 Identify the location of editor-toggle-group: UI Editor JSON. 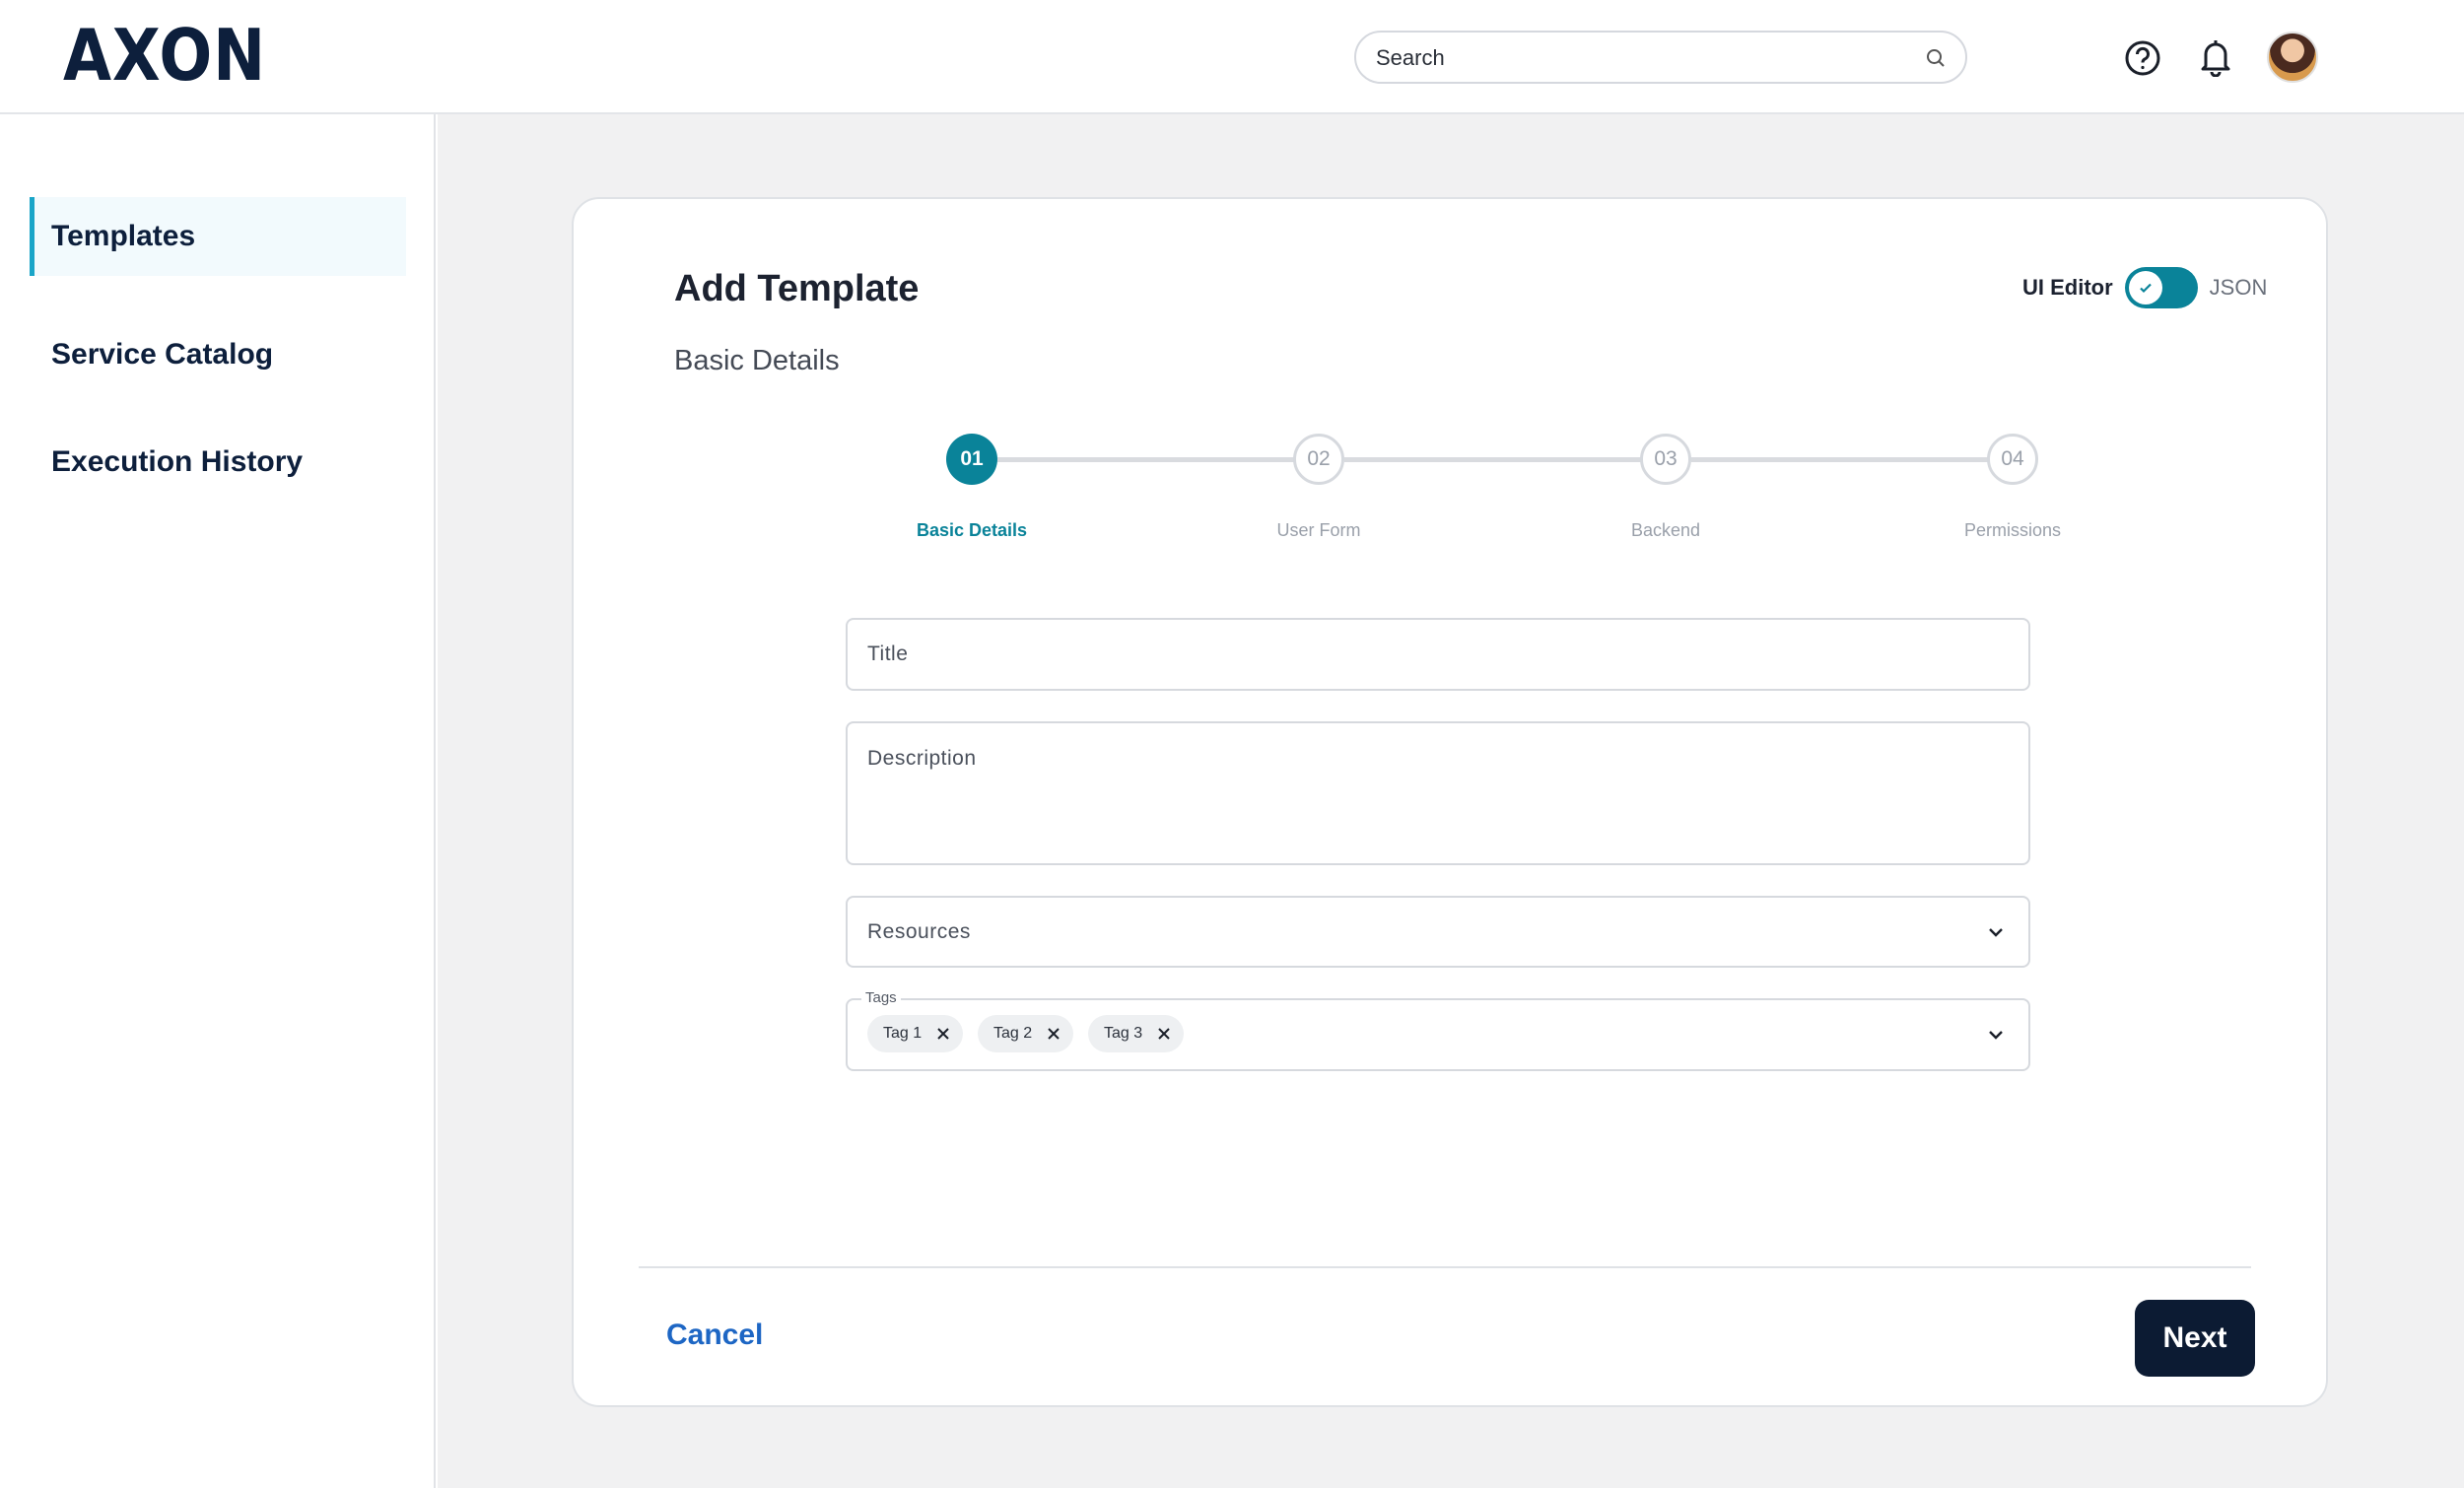
(2144, 288).